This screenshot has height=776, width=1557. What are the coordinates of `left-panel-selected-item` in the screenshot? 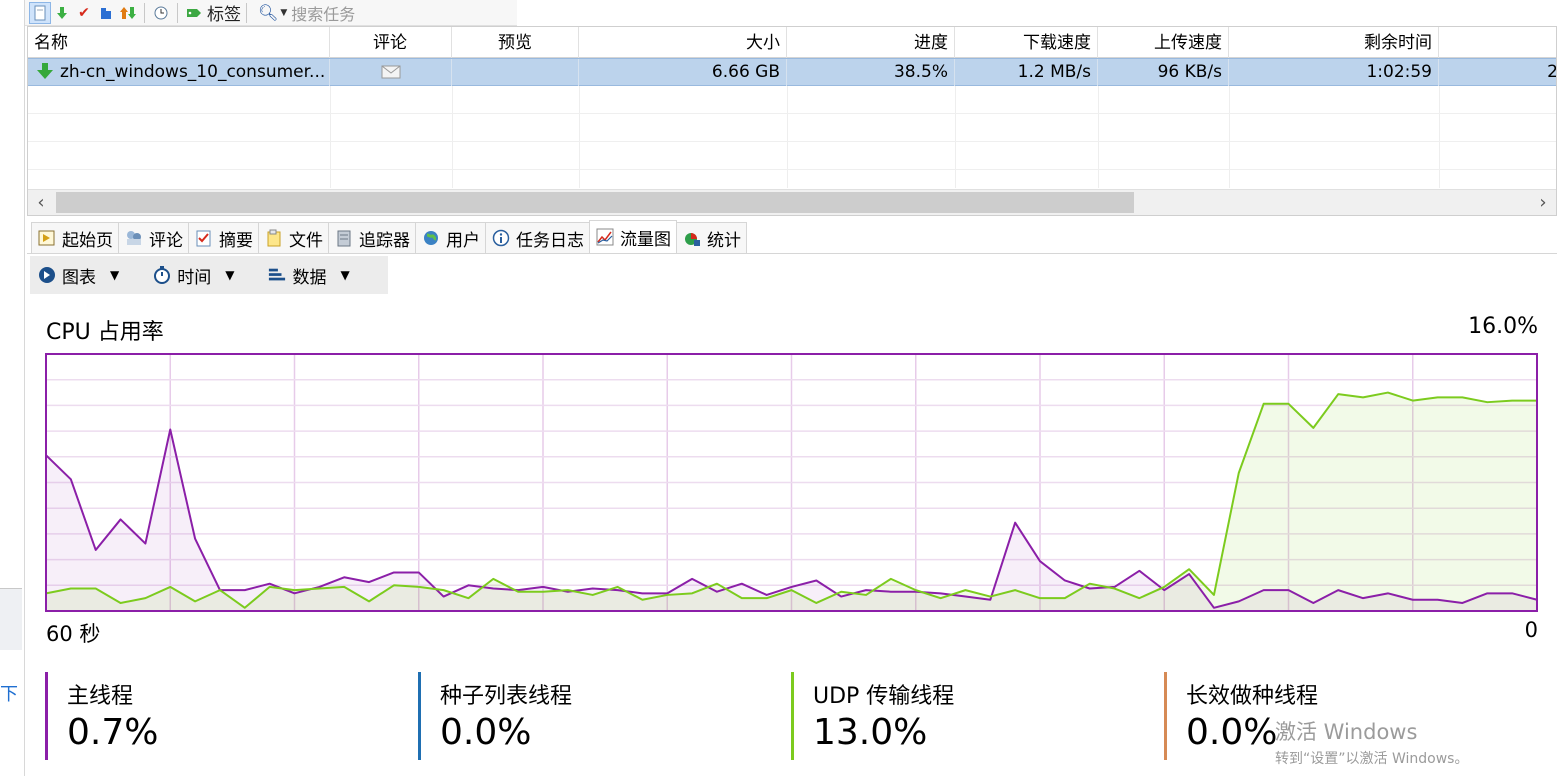 It's located at (11, 619).